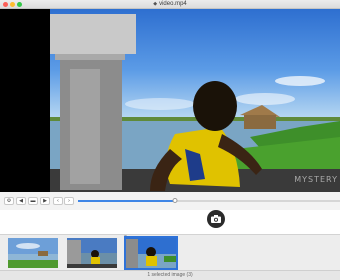  What do you see at coordinates (175, 200) in the screenshot?
I see `timeline-handle` at bounding box center [175, 200].